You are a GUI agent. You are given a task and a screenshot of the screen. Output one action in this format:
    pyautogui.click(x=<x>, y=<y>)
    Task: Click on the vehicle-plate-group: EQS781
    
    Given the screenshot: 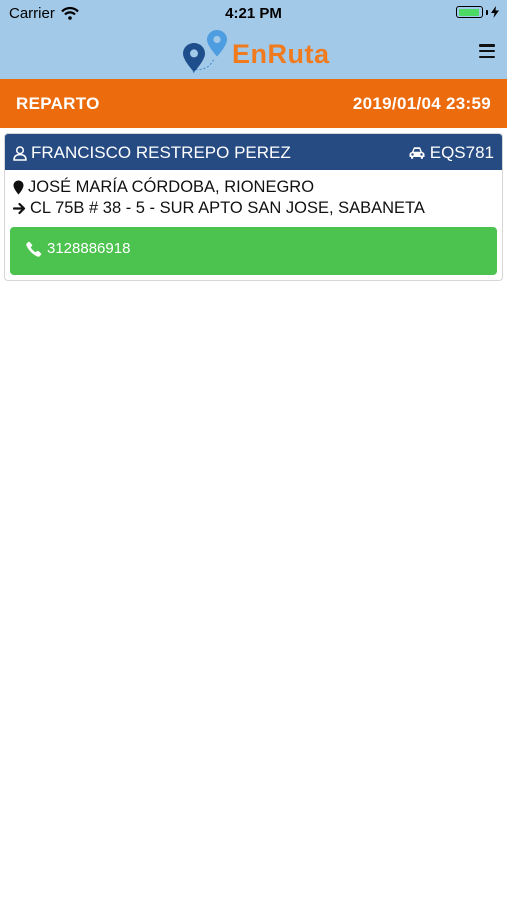 What is the action you would take?
    pyautogui.click(x=451, y=153)
    